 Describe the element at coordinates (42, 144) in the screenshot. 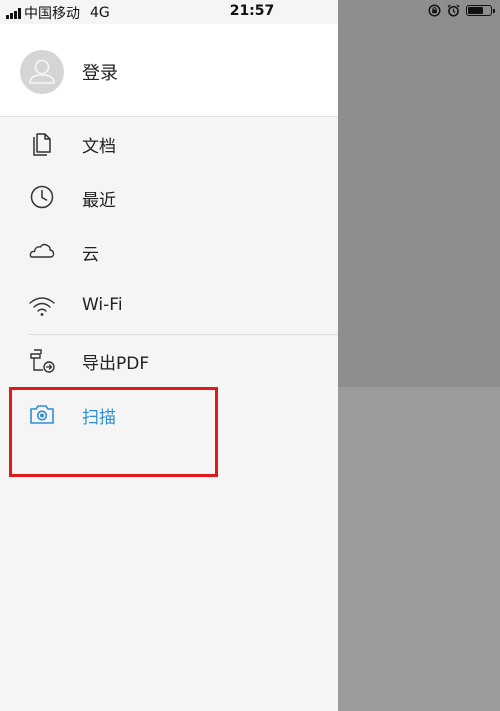

I see `document-icon` at that location.